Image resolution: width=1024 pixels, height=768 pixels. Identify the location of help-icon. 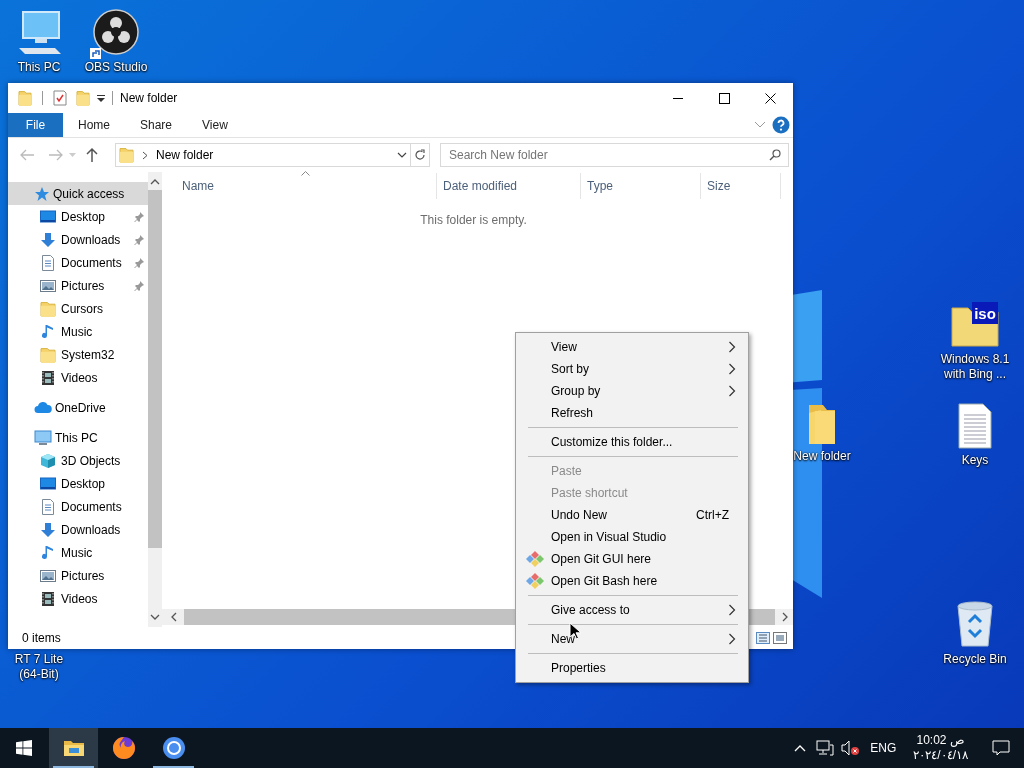
(781, 125).